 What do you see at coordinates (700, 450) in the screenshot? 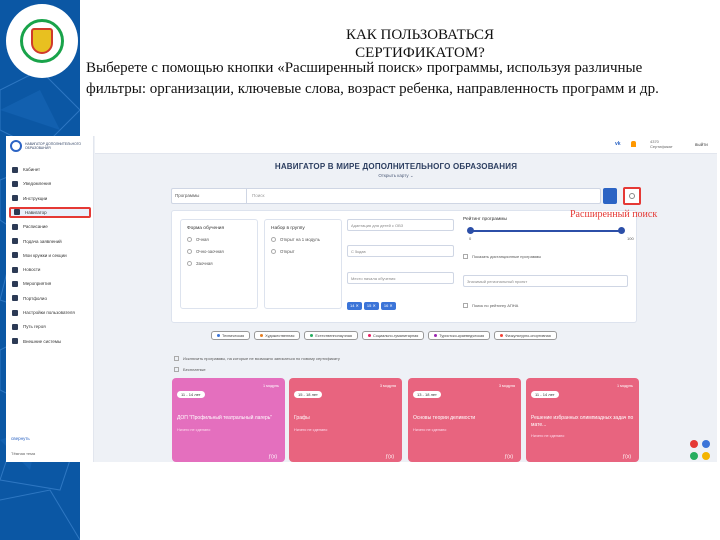
I see `ornament-icon` at bounding box center [700, 450].